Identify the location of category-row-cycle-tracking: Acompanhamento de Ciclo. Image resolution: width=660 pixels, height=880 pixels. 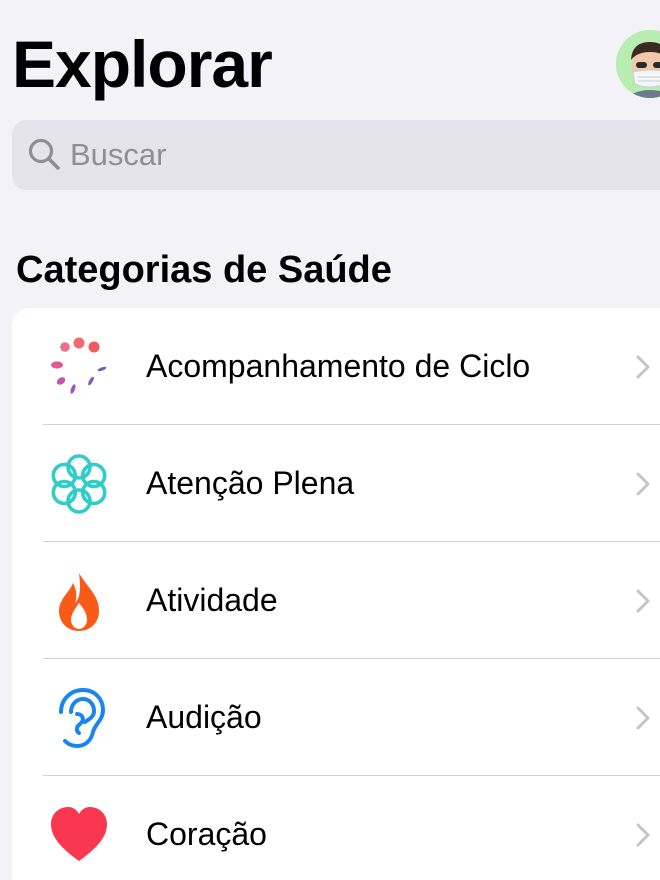
(336, 366).